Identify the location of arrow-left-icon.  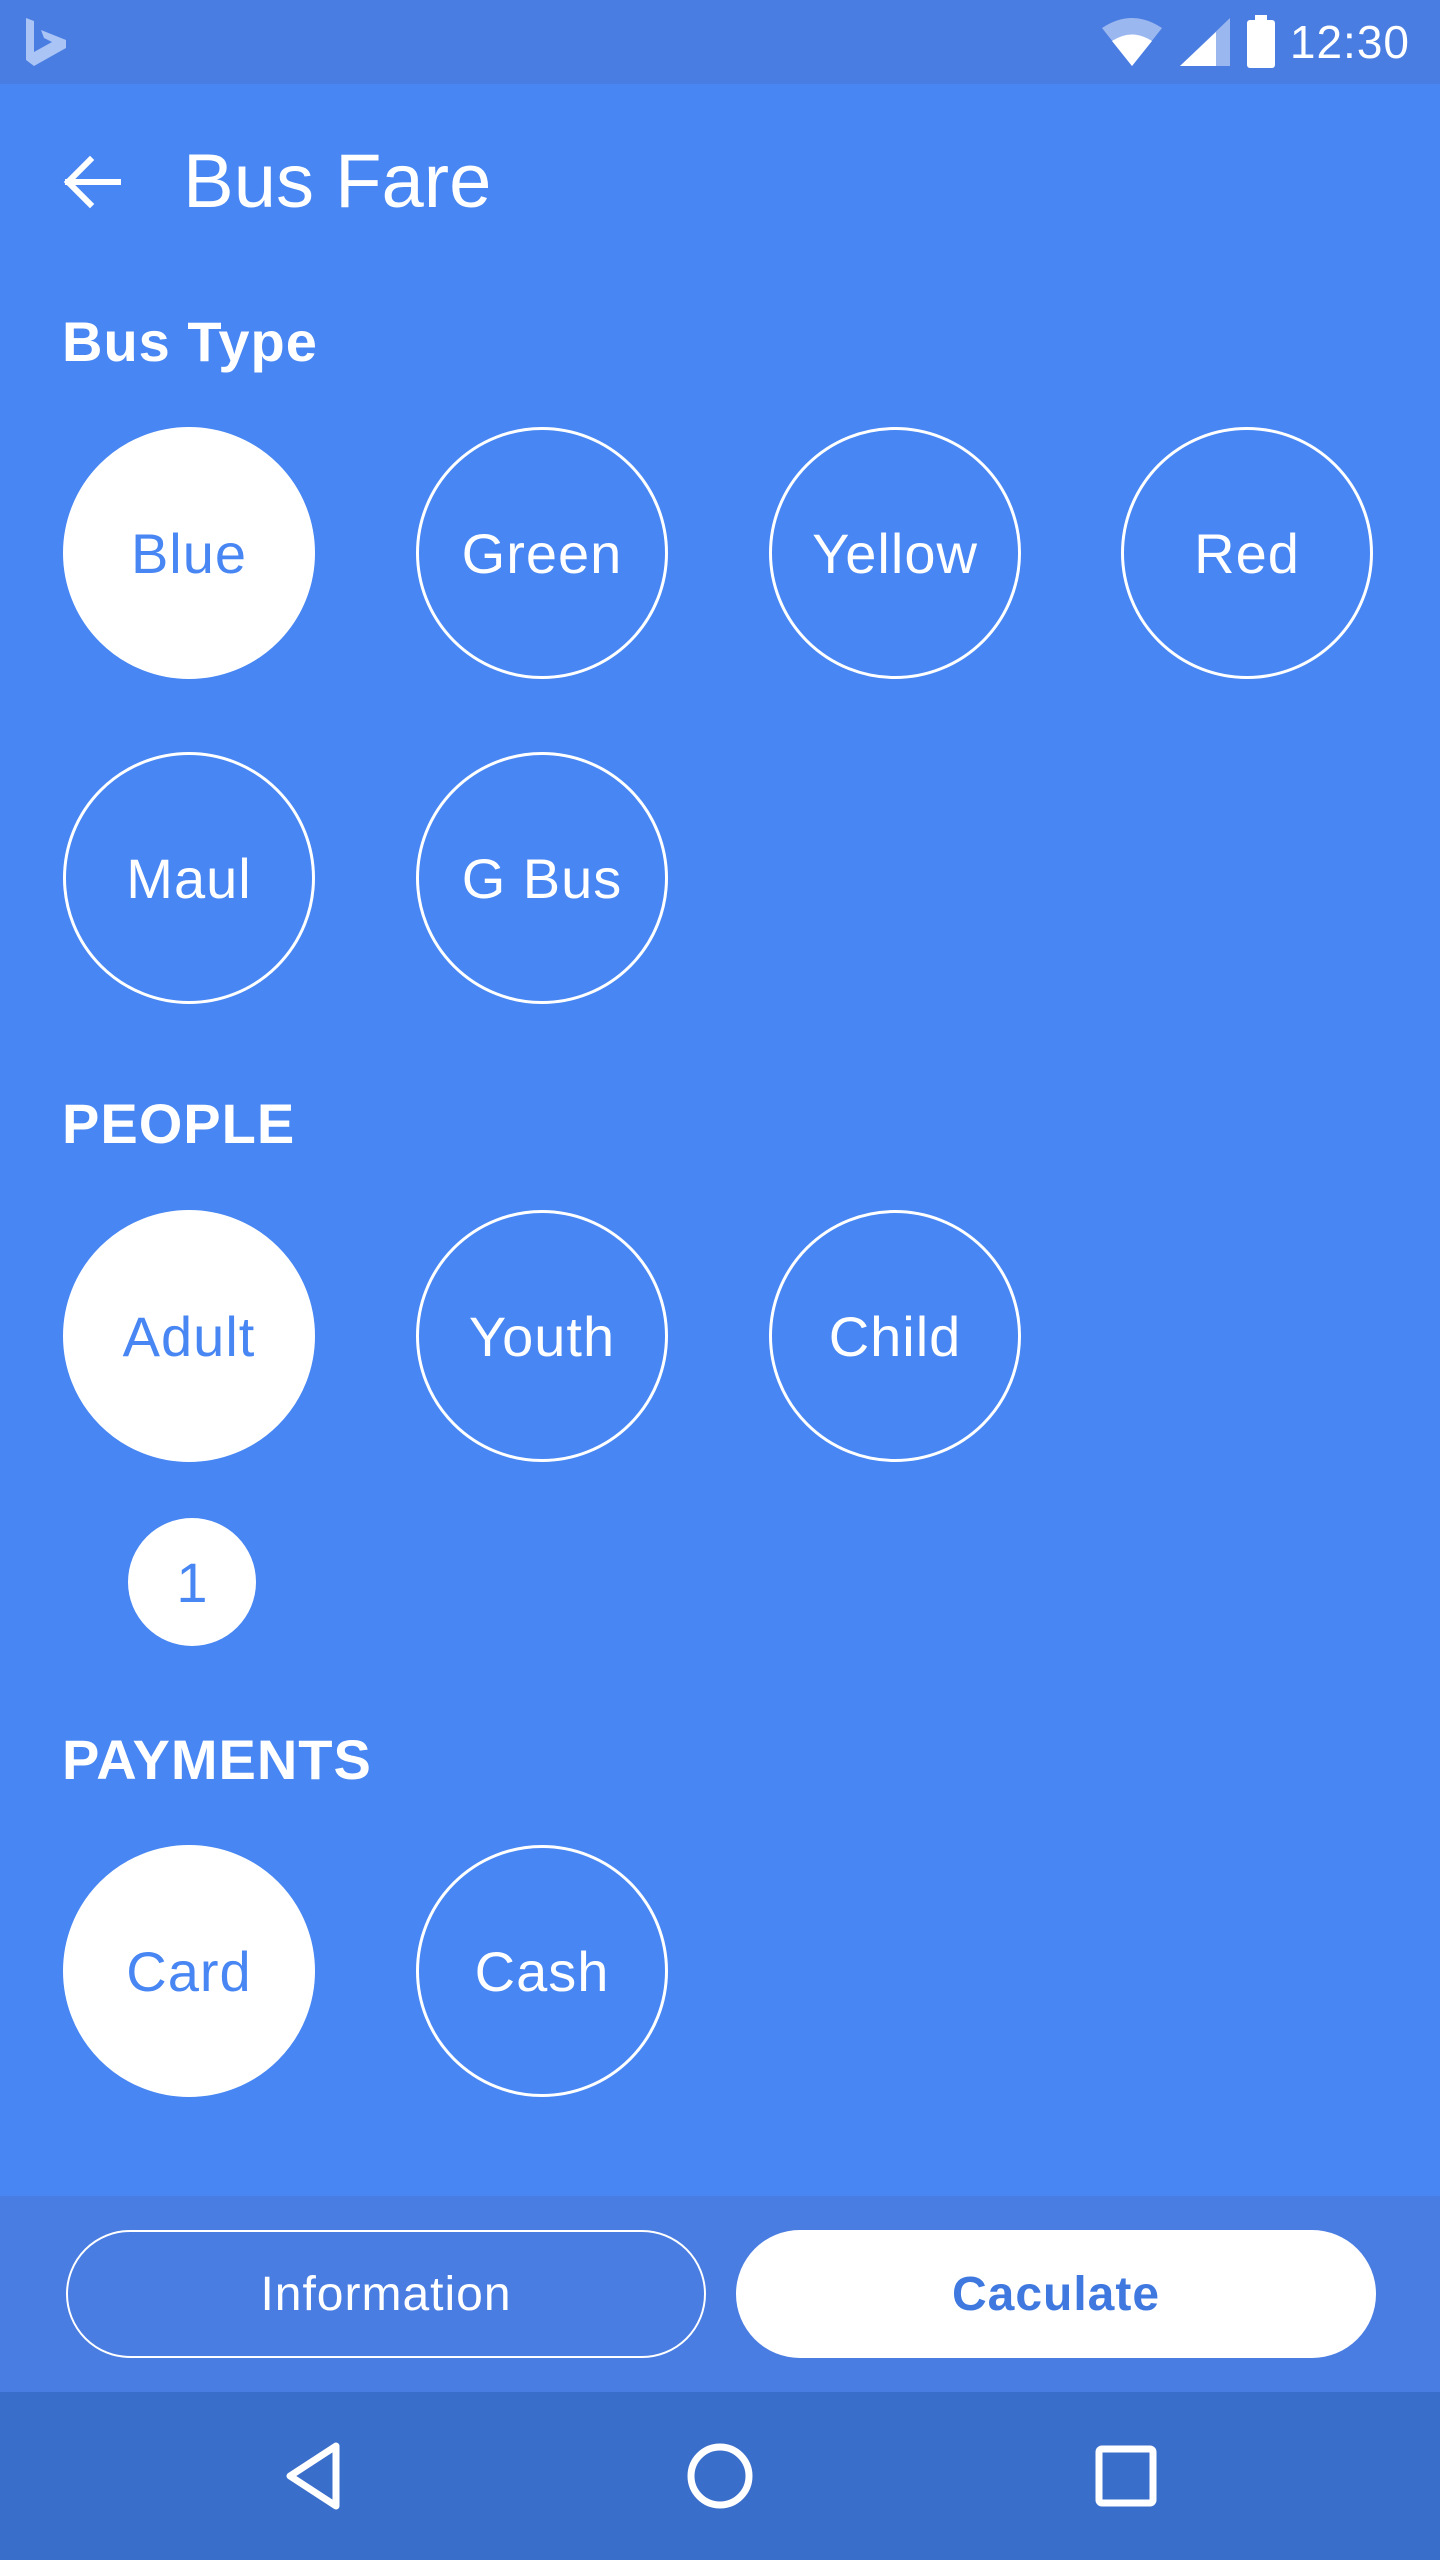
(92, 182).